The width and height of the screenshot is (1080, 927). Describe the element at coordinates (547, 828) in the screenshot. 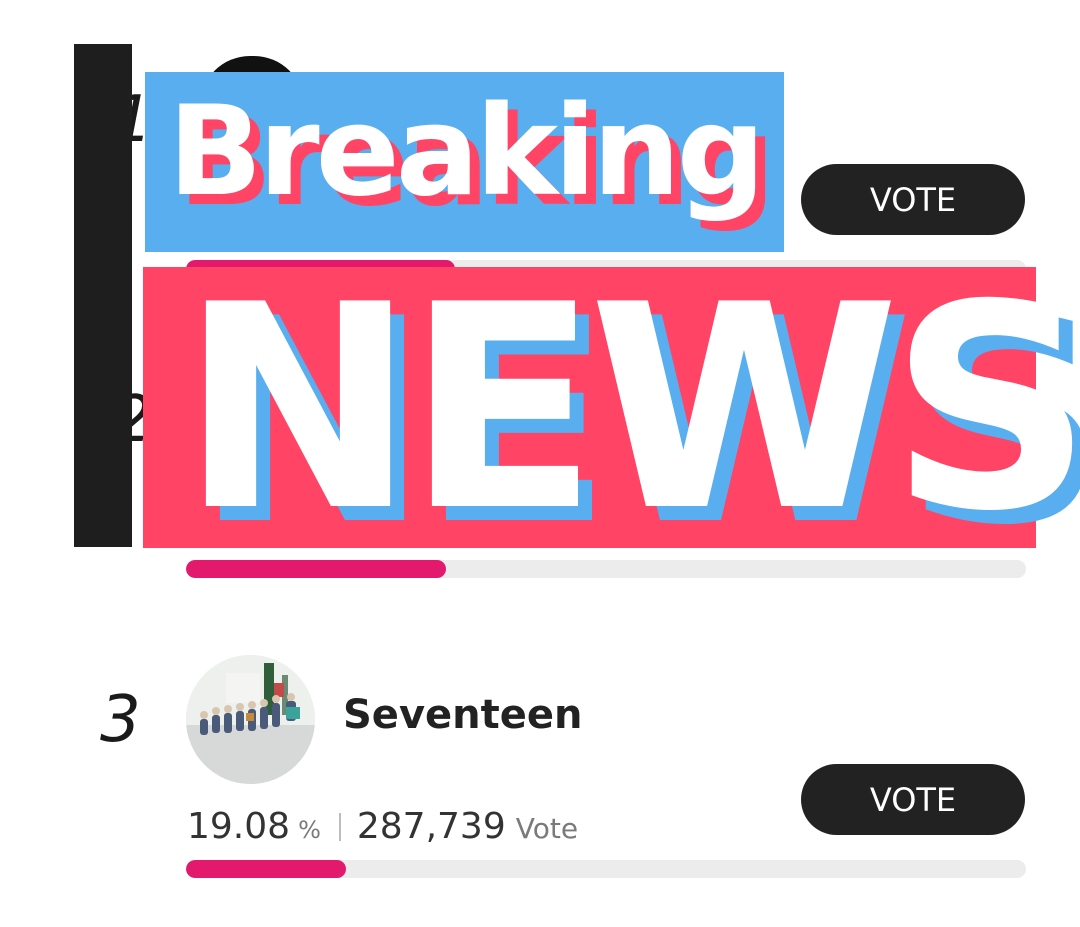

I see `vote-unit: Vote` at that location.